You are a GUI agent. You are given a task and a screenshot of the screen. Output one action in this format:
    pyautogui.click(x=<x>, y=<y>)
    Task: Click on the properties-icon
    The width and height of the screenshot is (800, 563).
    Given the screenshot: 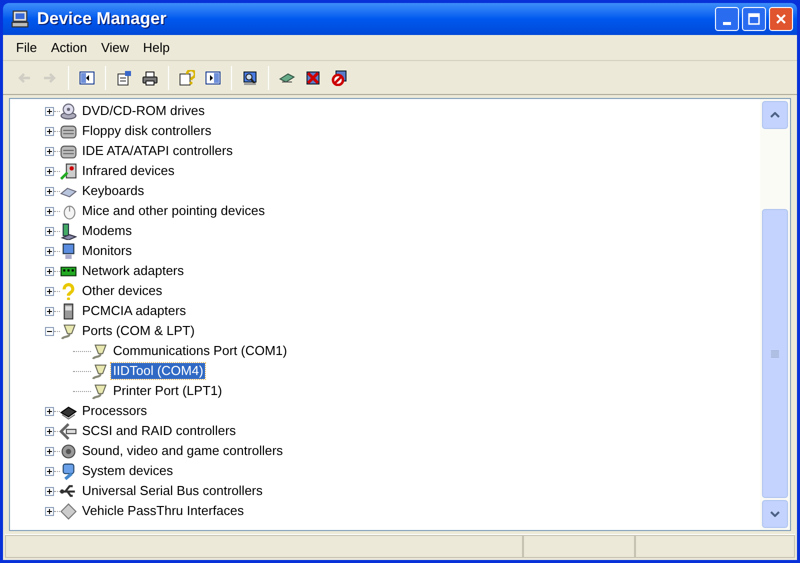 What is the action you would take?
    pyautogui.click(x=124, y=78)
    